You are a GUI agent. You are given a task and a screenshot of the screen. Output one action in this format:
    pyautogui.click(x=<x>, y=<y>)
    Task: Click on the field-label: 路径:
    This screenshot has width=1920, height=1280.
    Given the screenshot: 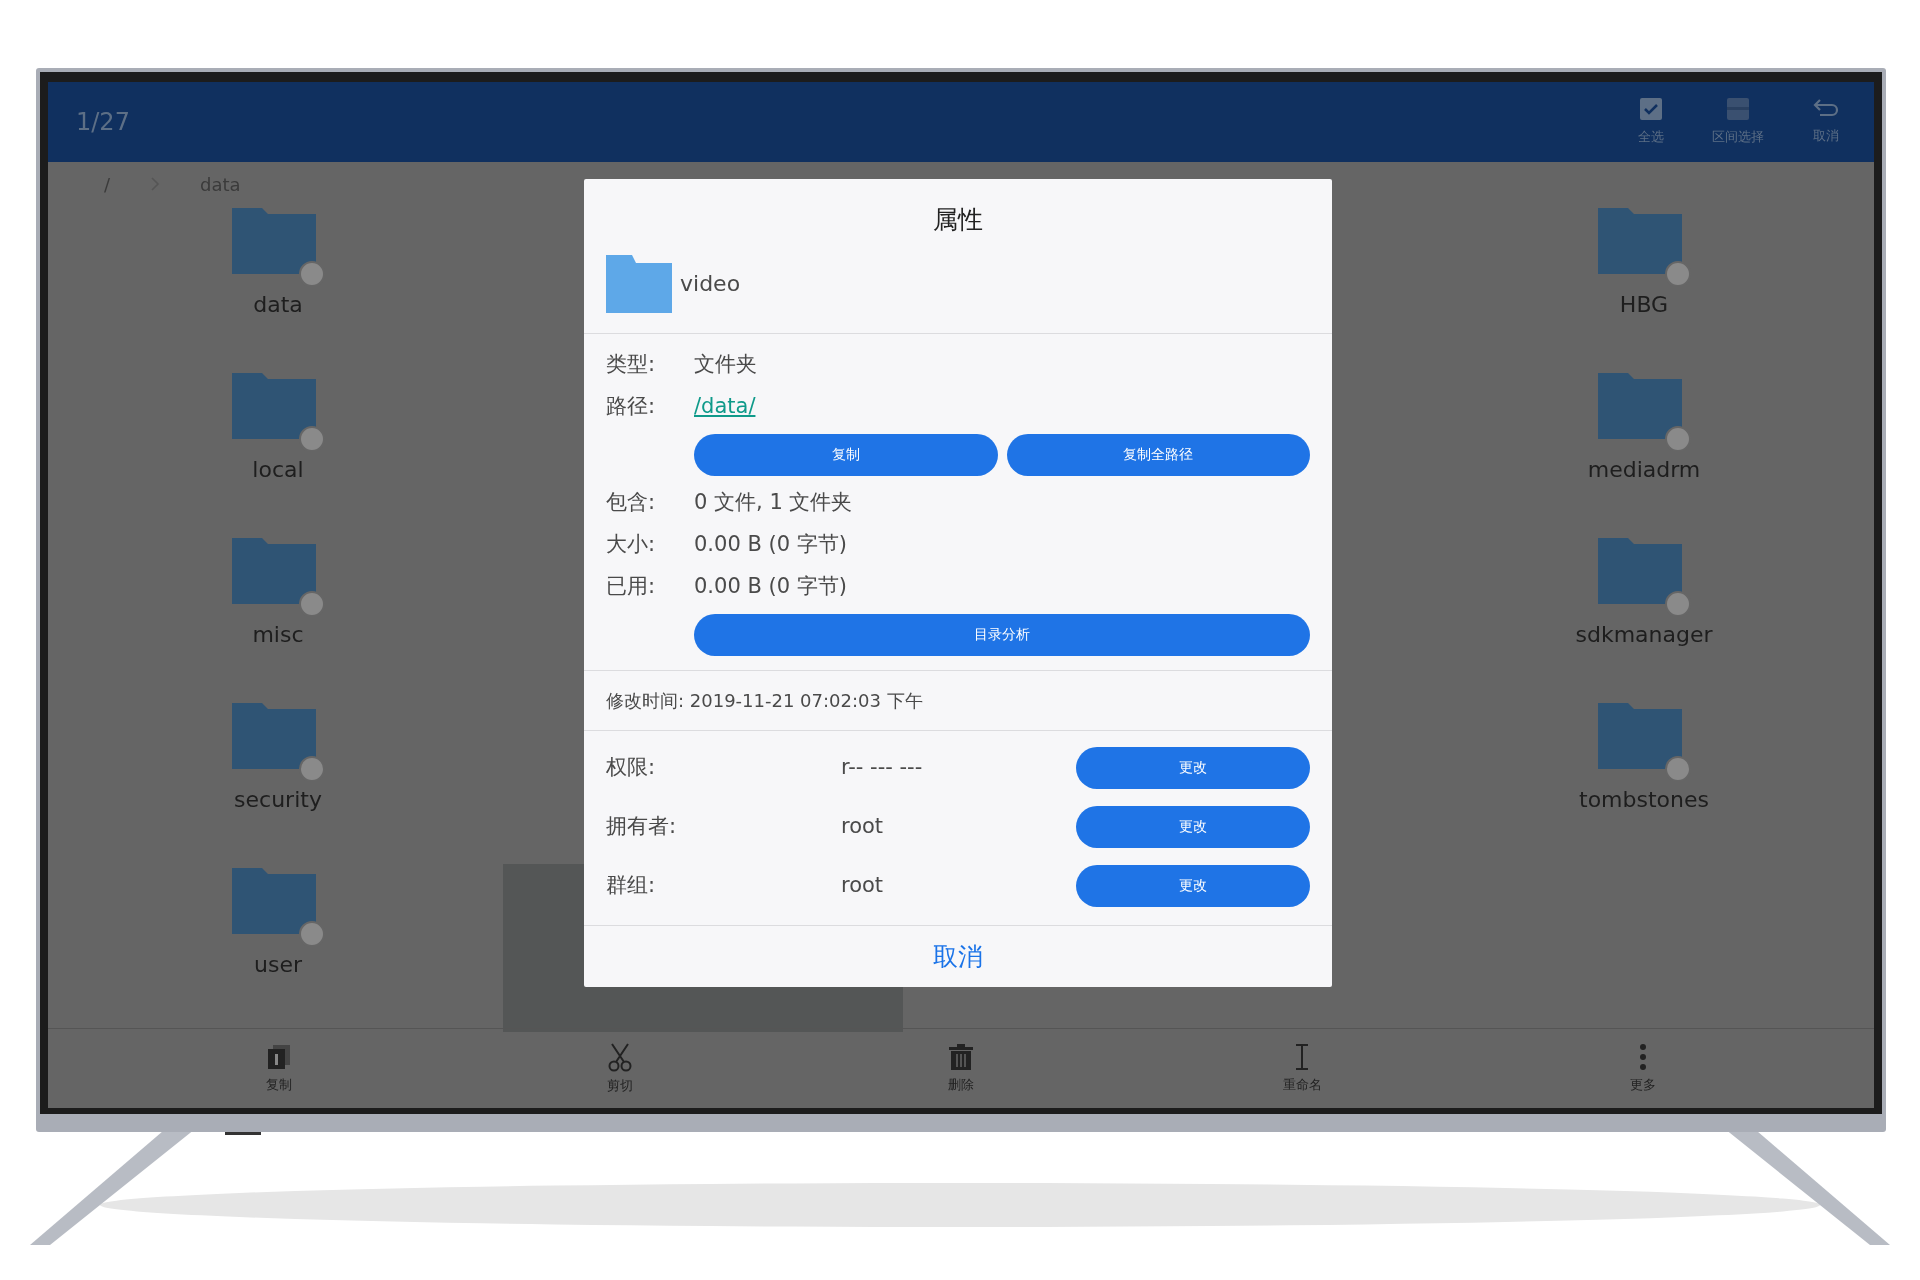 What is the action you would take?
    pyautogui.click(x=631, y=406)
    